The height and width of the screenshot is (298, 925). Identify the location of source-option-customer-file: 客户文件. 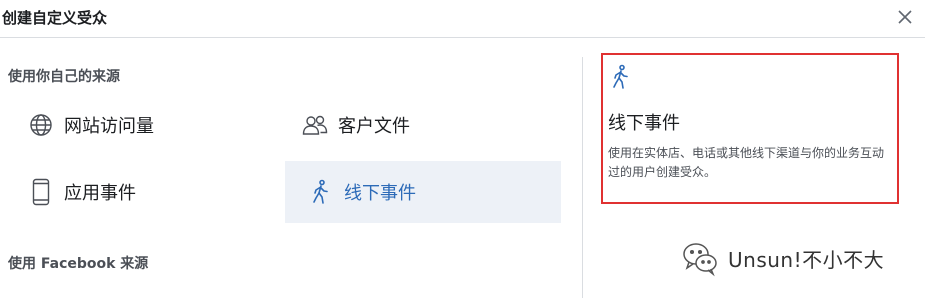
(427, 125).